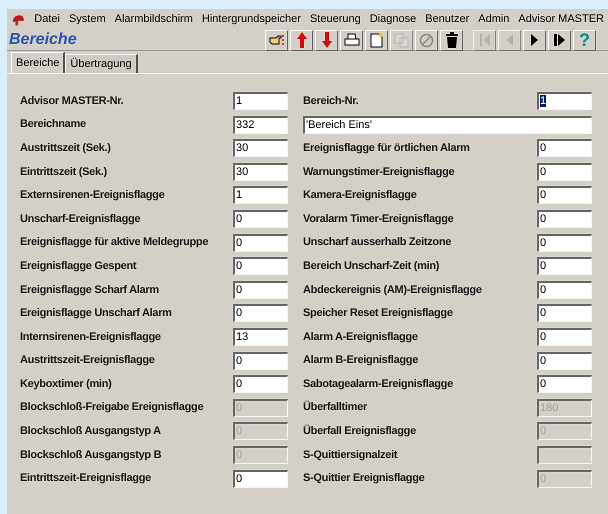  Describe the element at coordinates (91, 455) in the screenshot. I see `field-label: Blockschloß Ausgangstyp B` at that location.